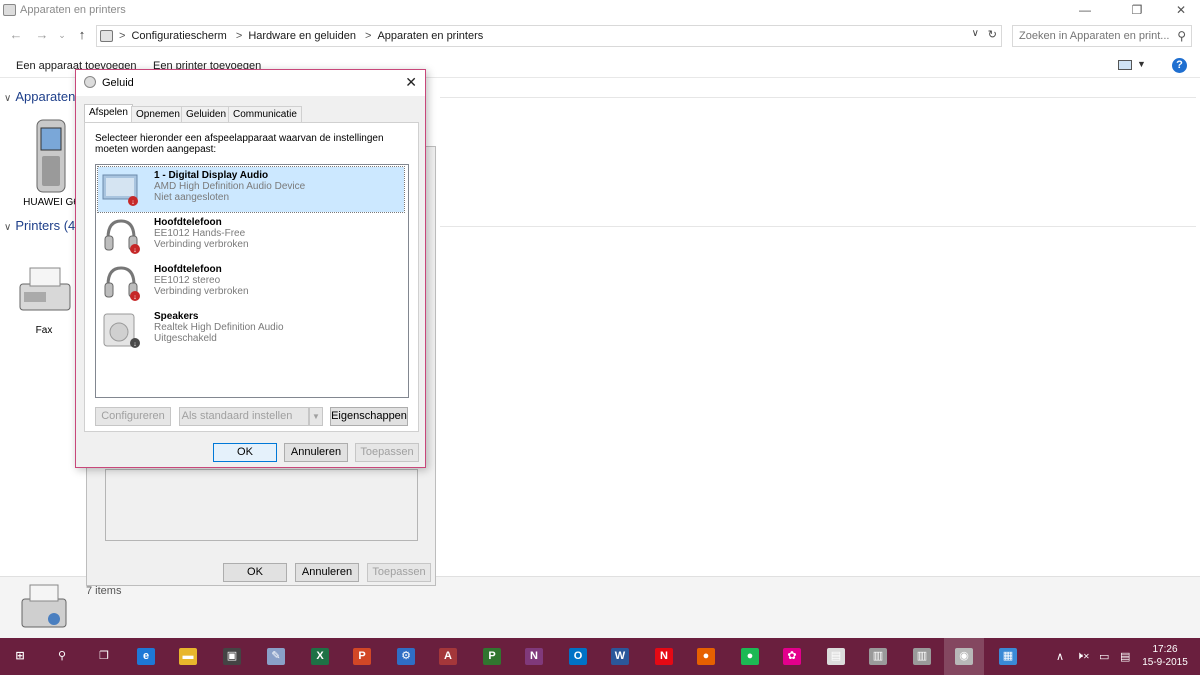 The image size is (1200, 675). I want to click on store-app: ▣, so click(232, 656).